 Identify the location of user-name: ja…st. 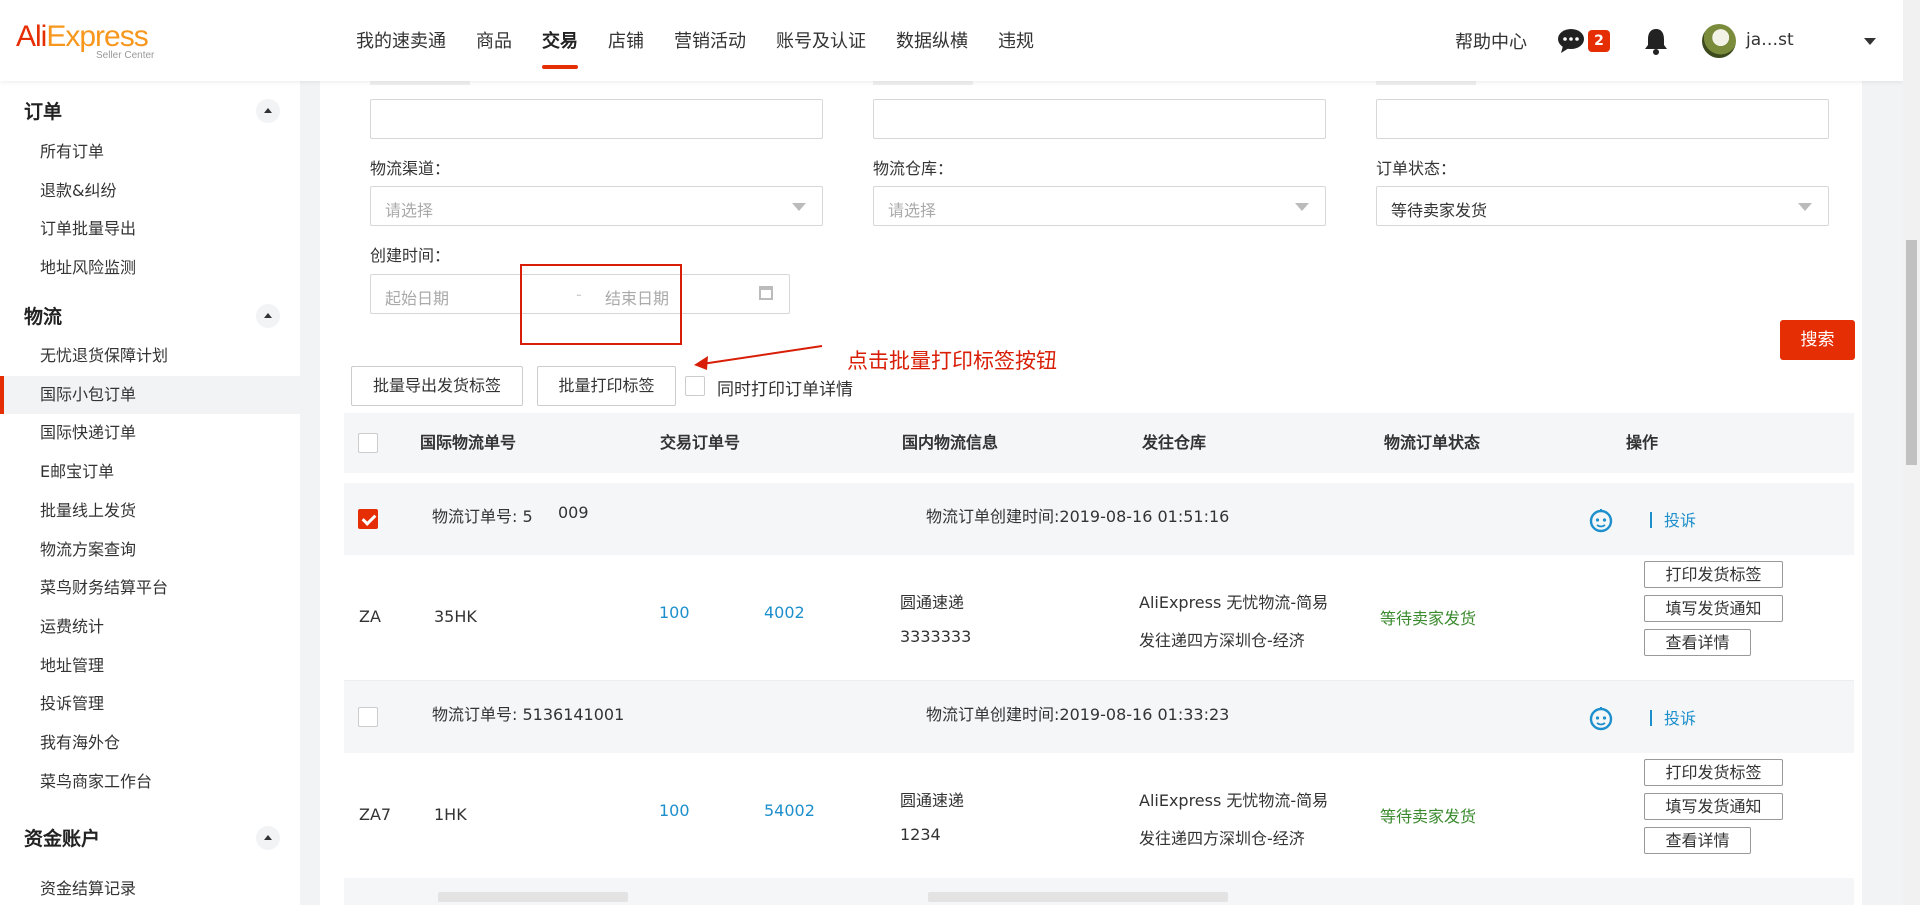
(1770, 40).